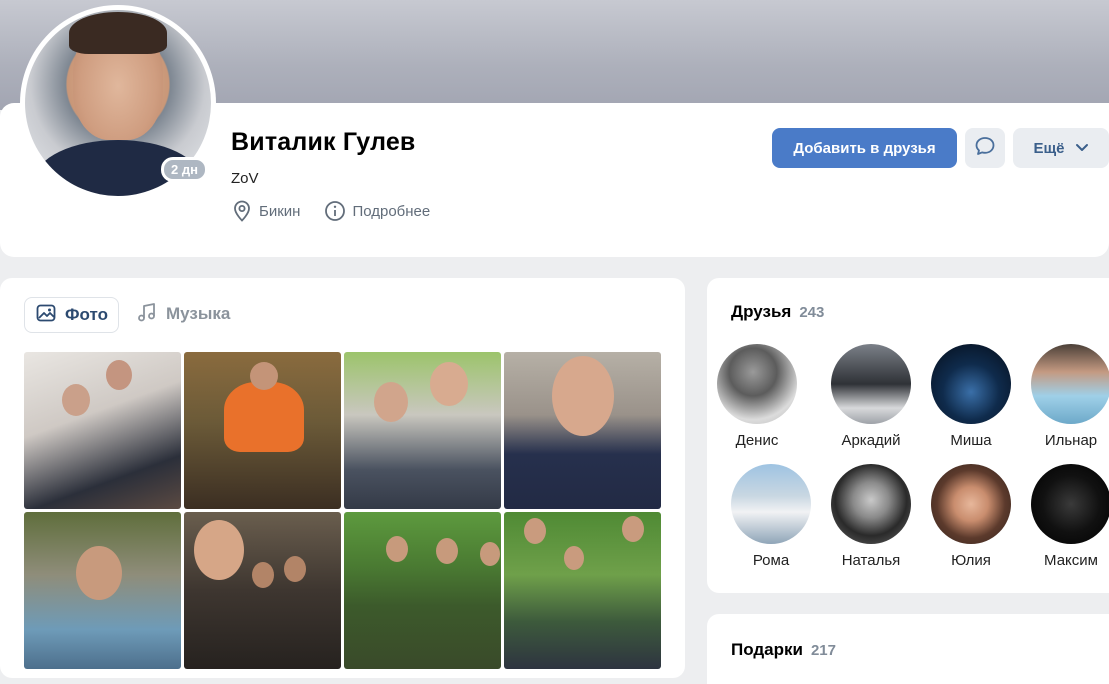  I want to click on friend-item: Аркадий, so click(871, 396).